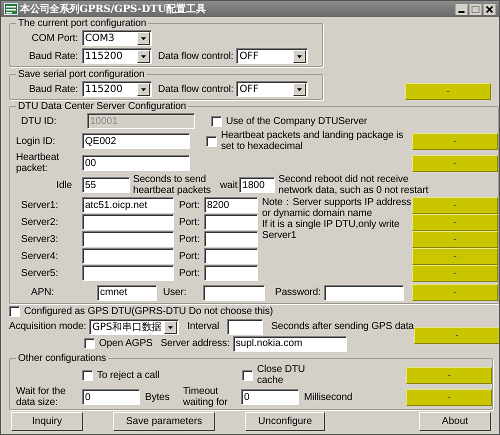 This screenshot has width=500, height=435. Describe the element at coordinates (342, 326) in the screenshot. I see `unit-label: Seconds after sending GPS data` at that location.